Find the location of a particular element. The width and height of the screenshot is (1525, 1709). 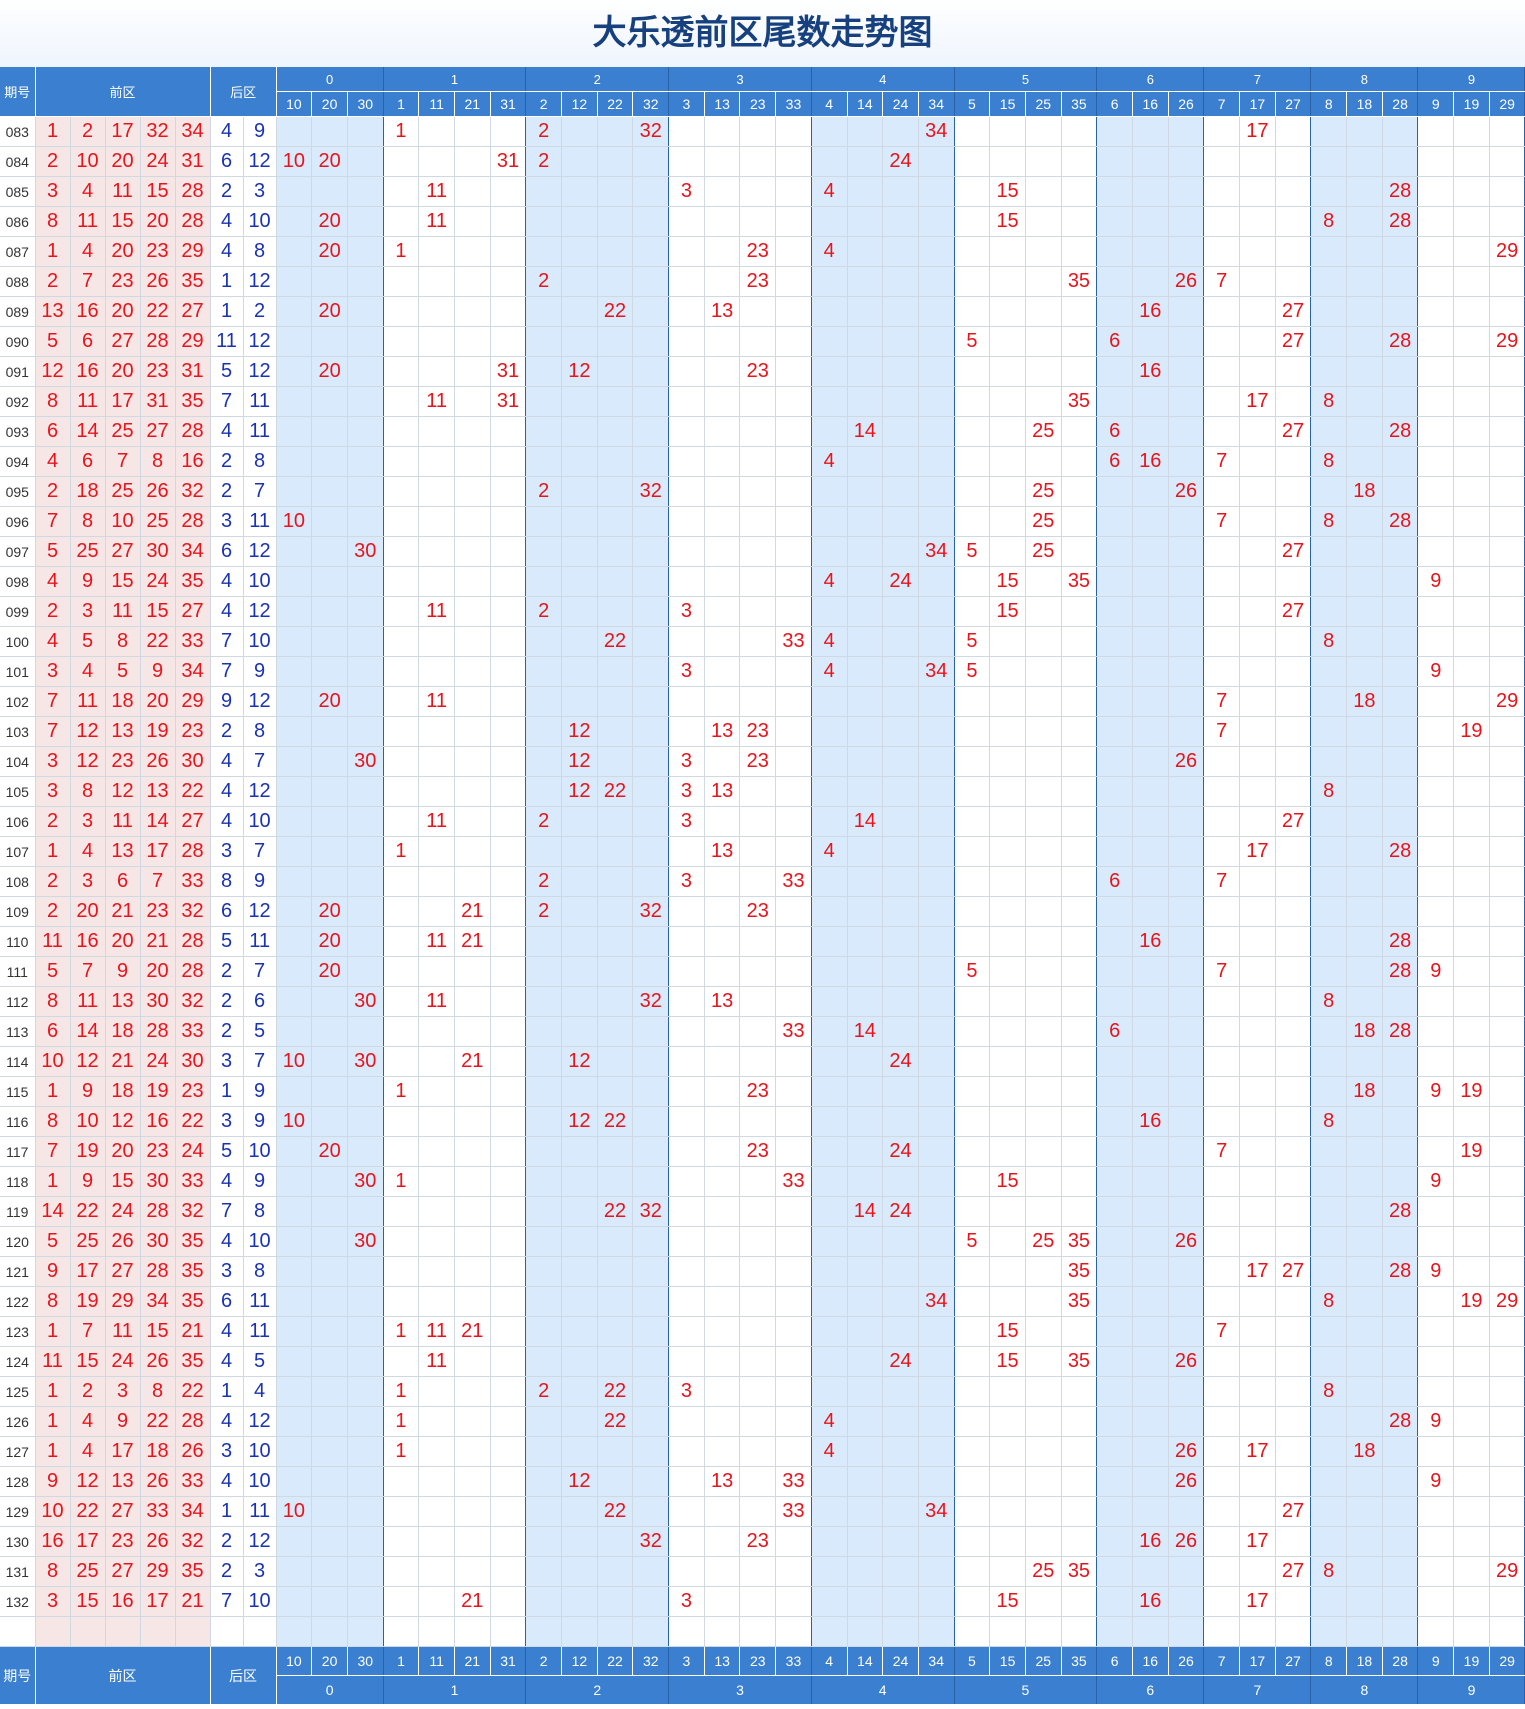

front-number: 17 is located at coordinates (88, 1271).